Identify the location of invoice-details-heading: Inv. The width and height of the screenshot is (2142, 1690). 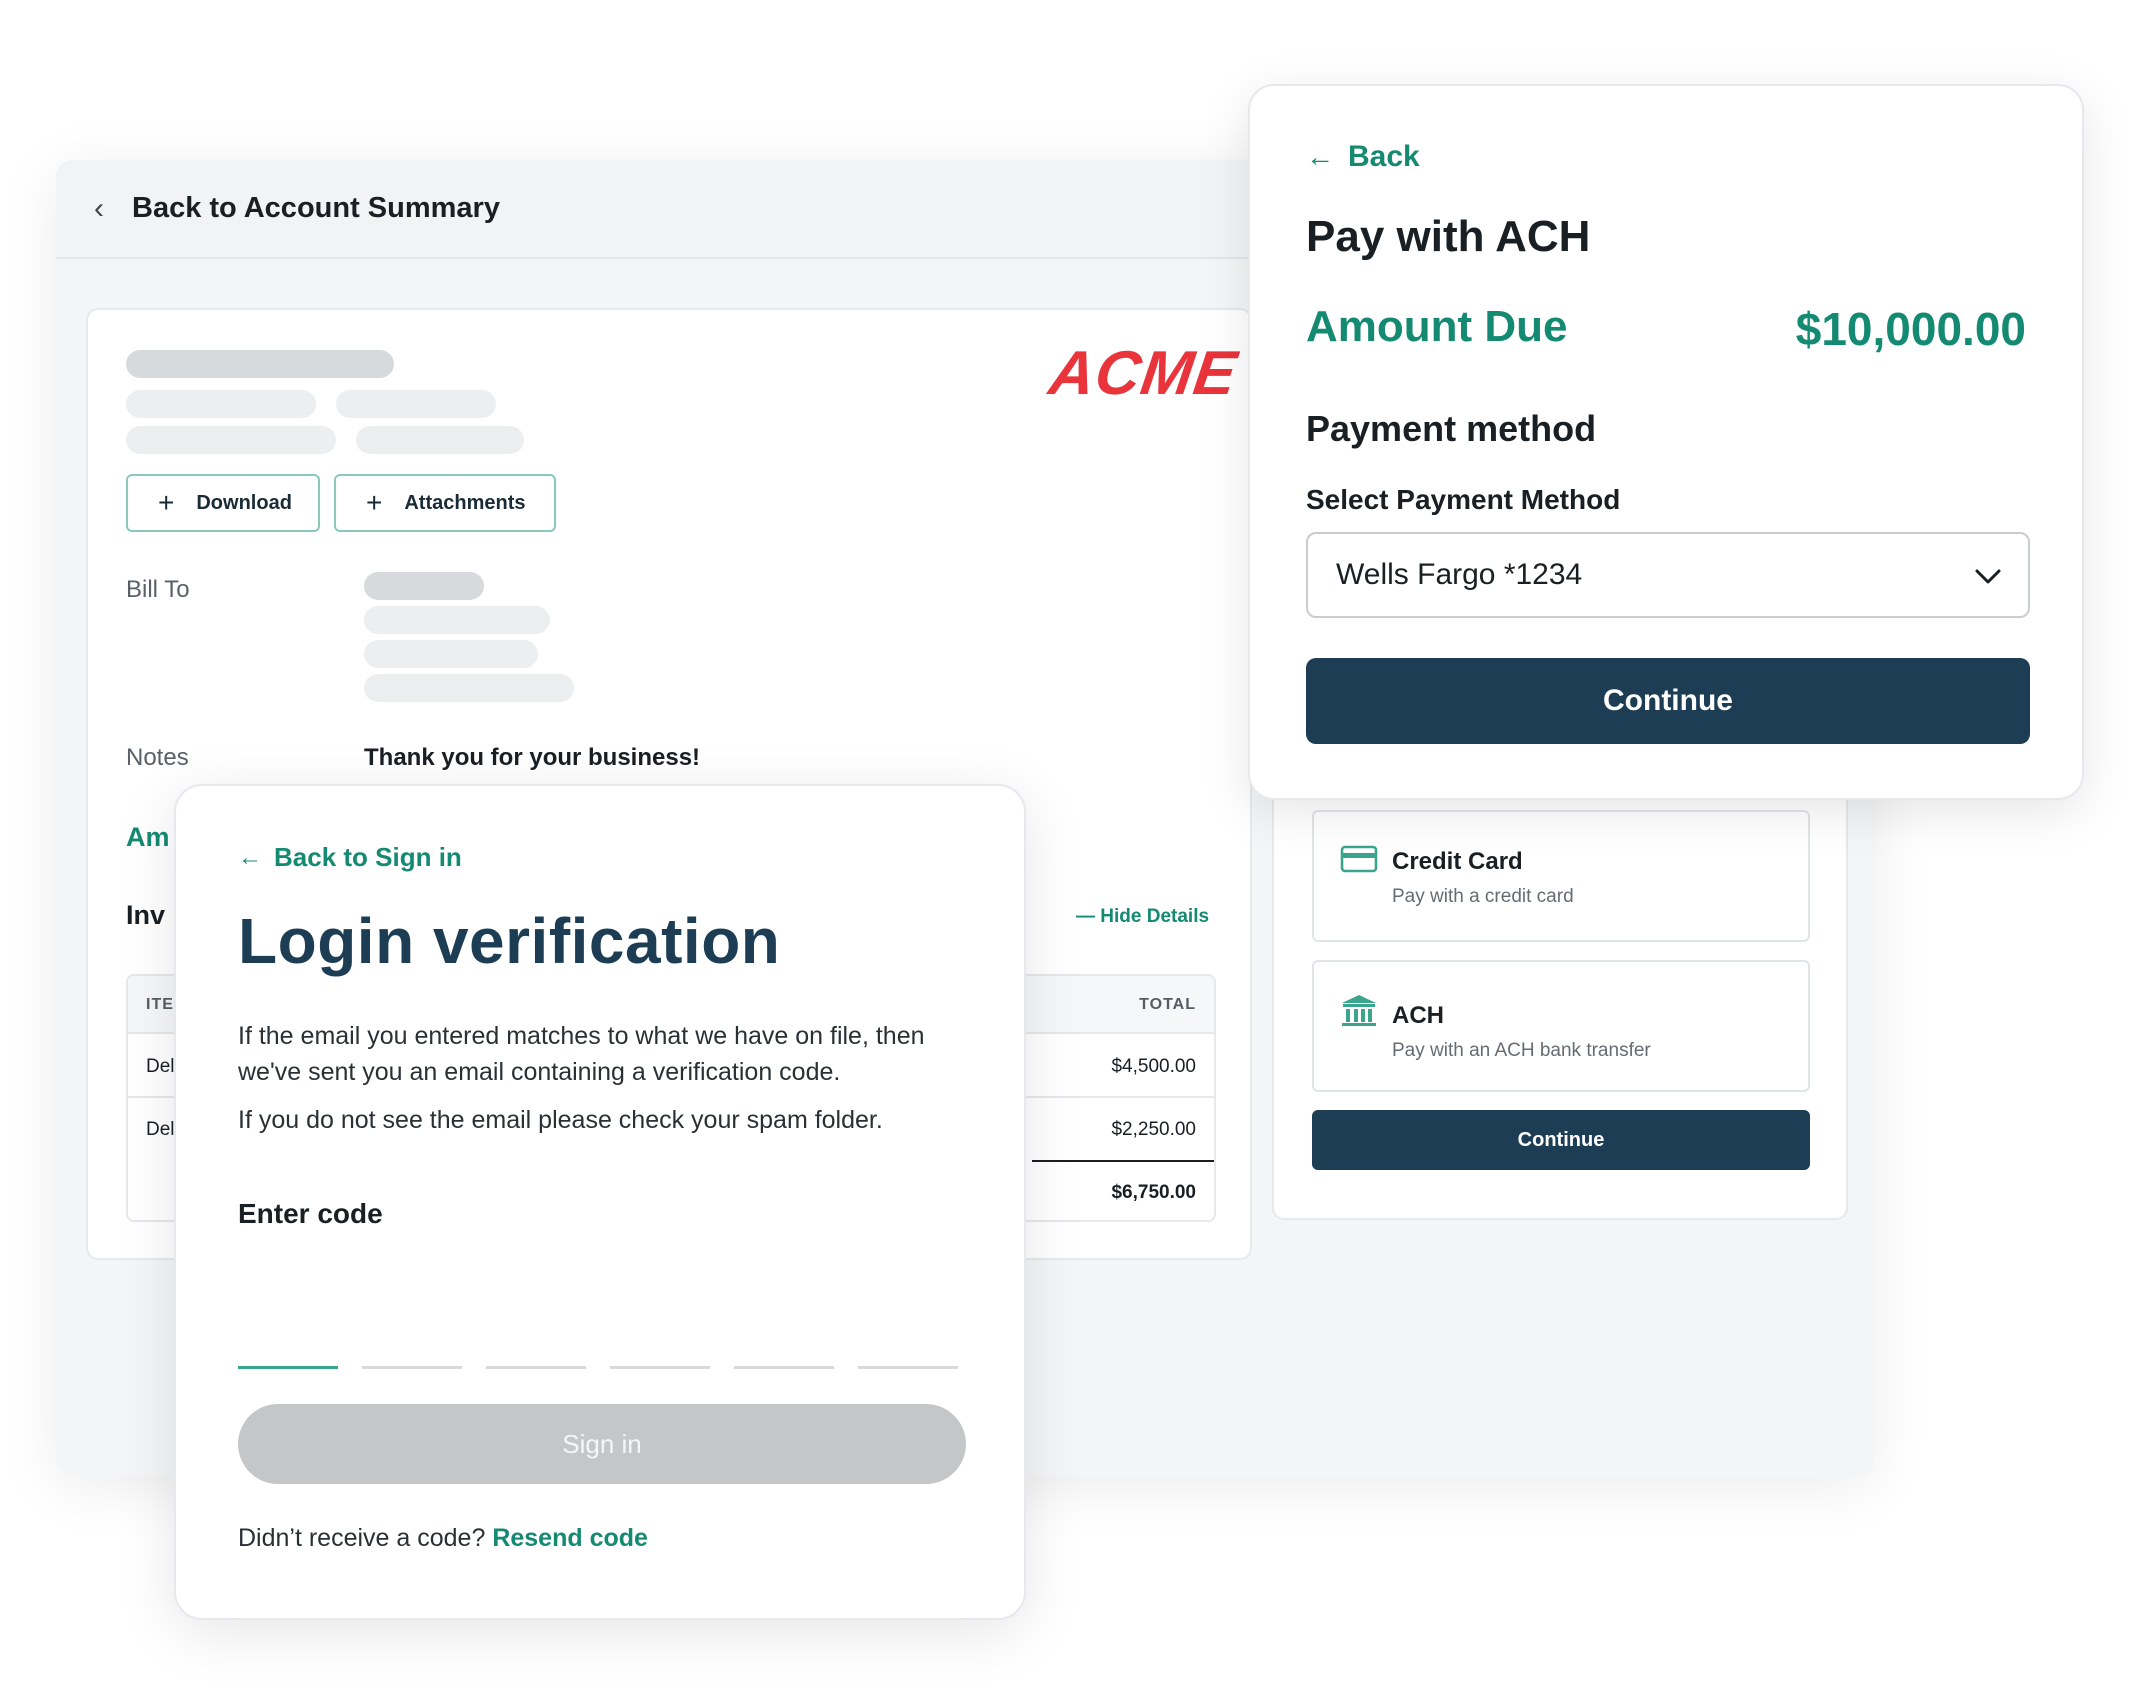
(146, 915).